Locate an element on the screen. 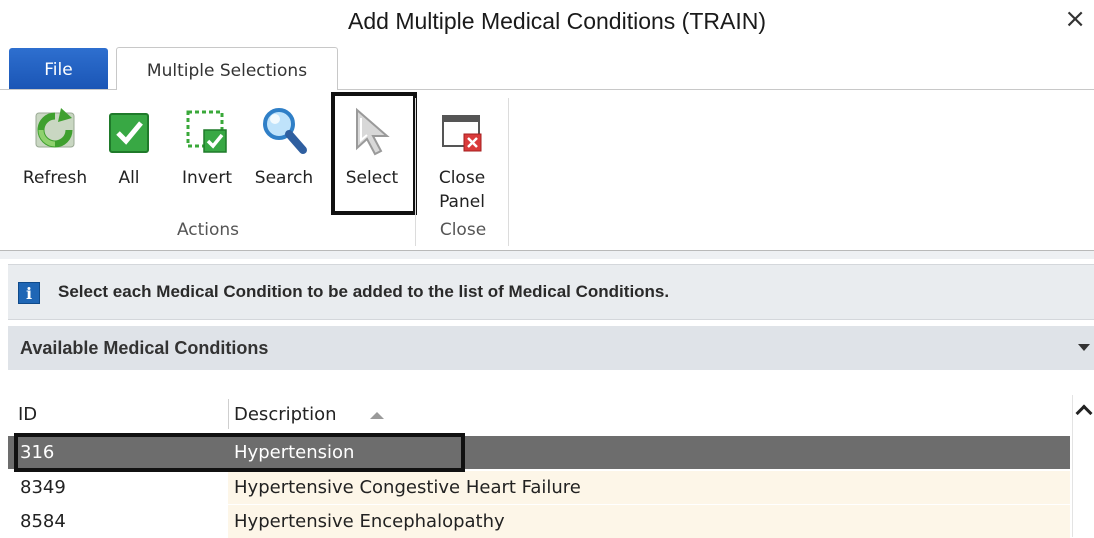  invert-button: Invert is located at coordinates (207, 150).